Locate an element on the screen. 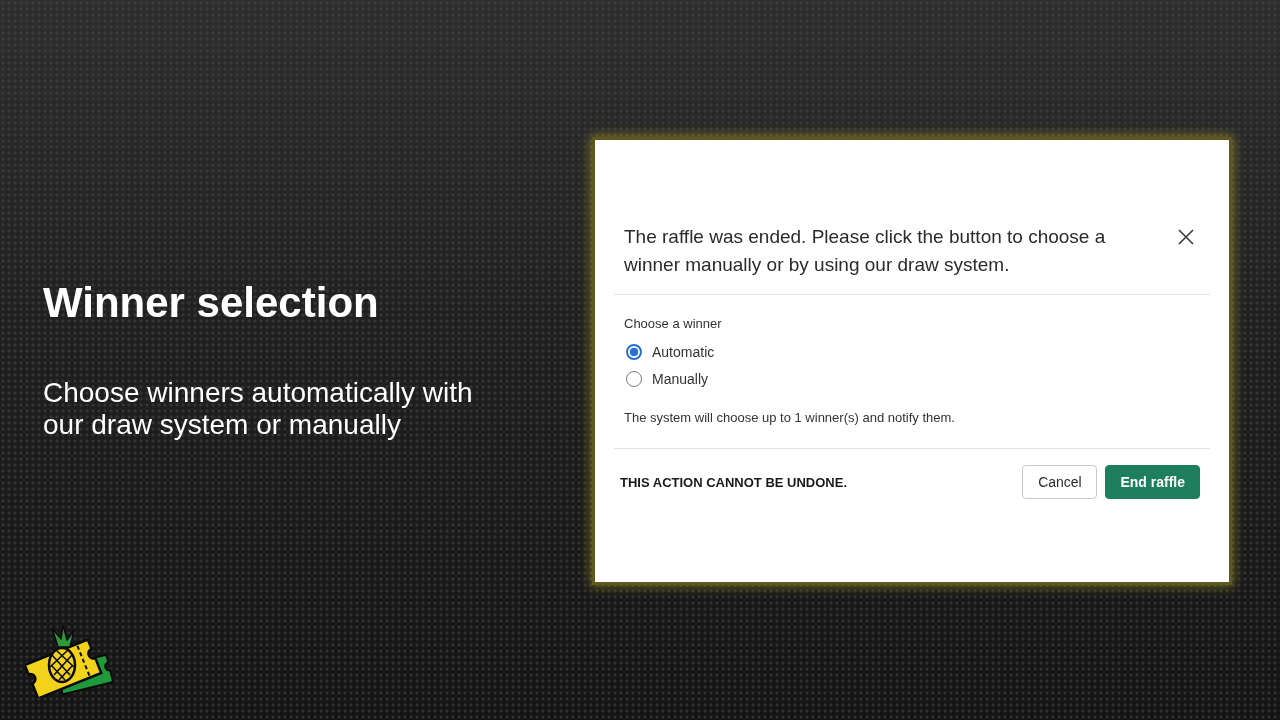  slide-title: Winner selection is located at coordinates (211, 303).